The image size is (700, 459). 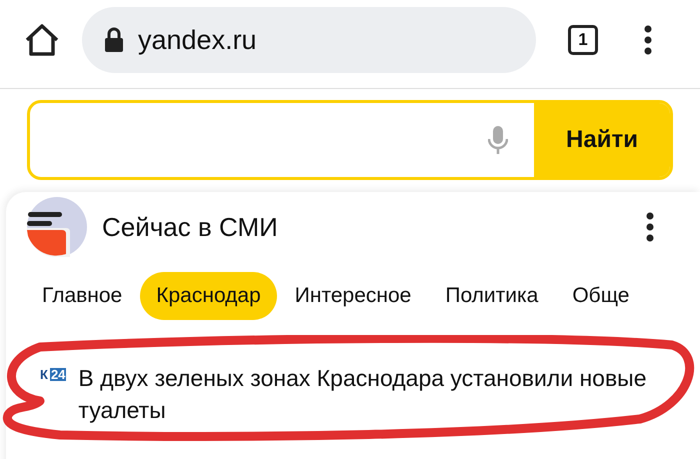 What do you see at coordinates (602, 140) in the screenshot?
I see `find-button: Найти` at bounding box center [602, 140].